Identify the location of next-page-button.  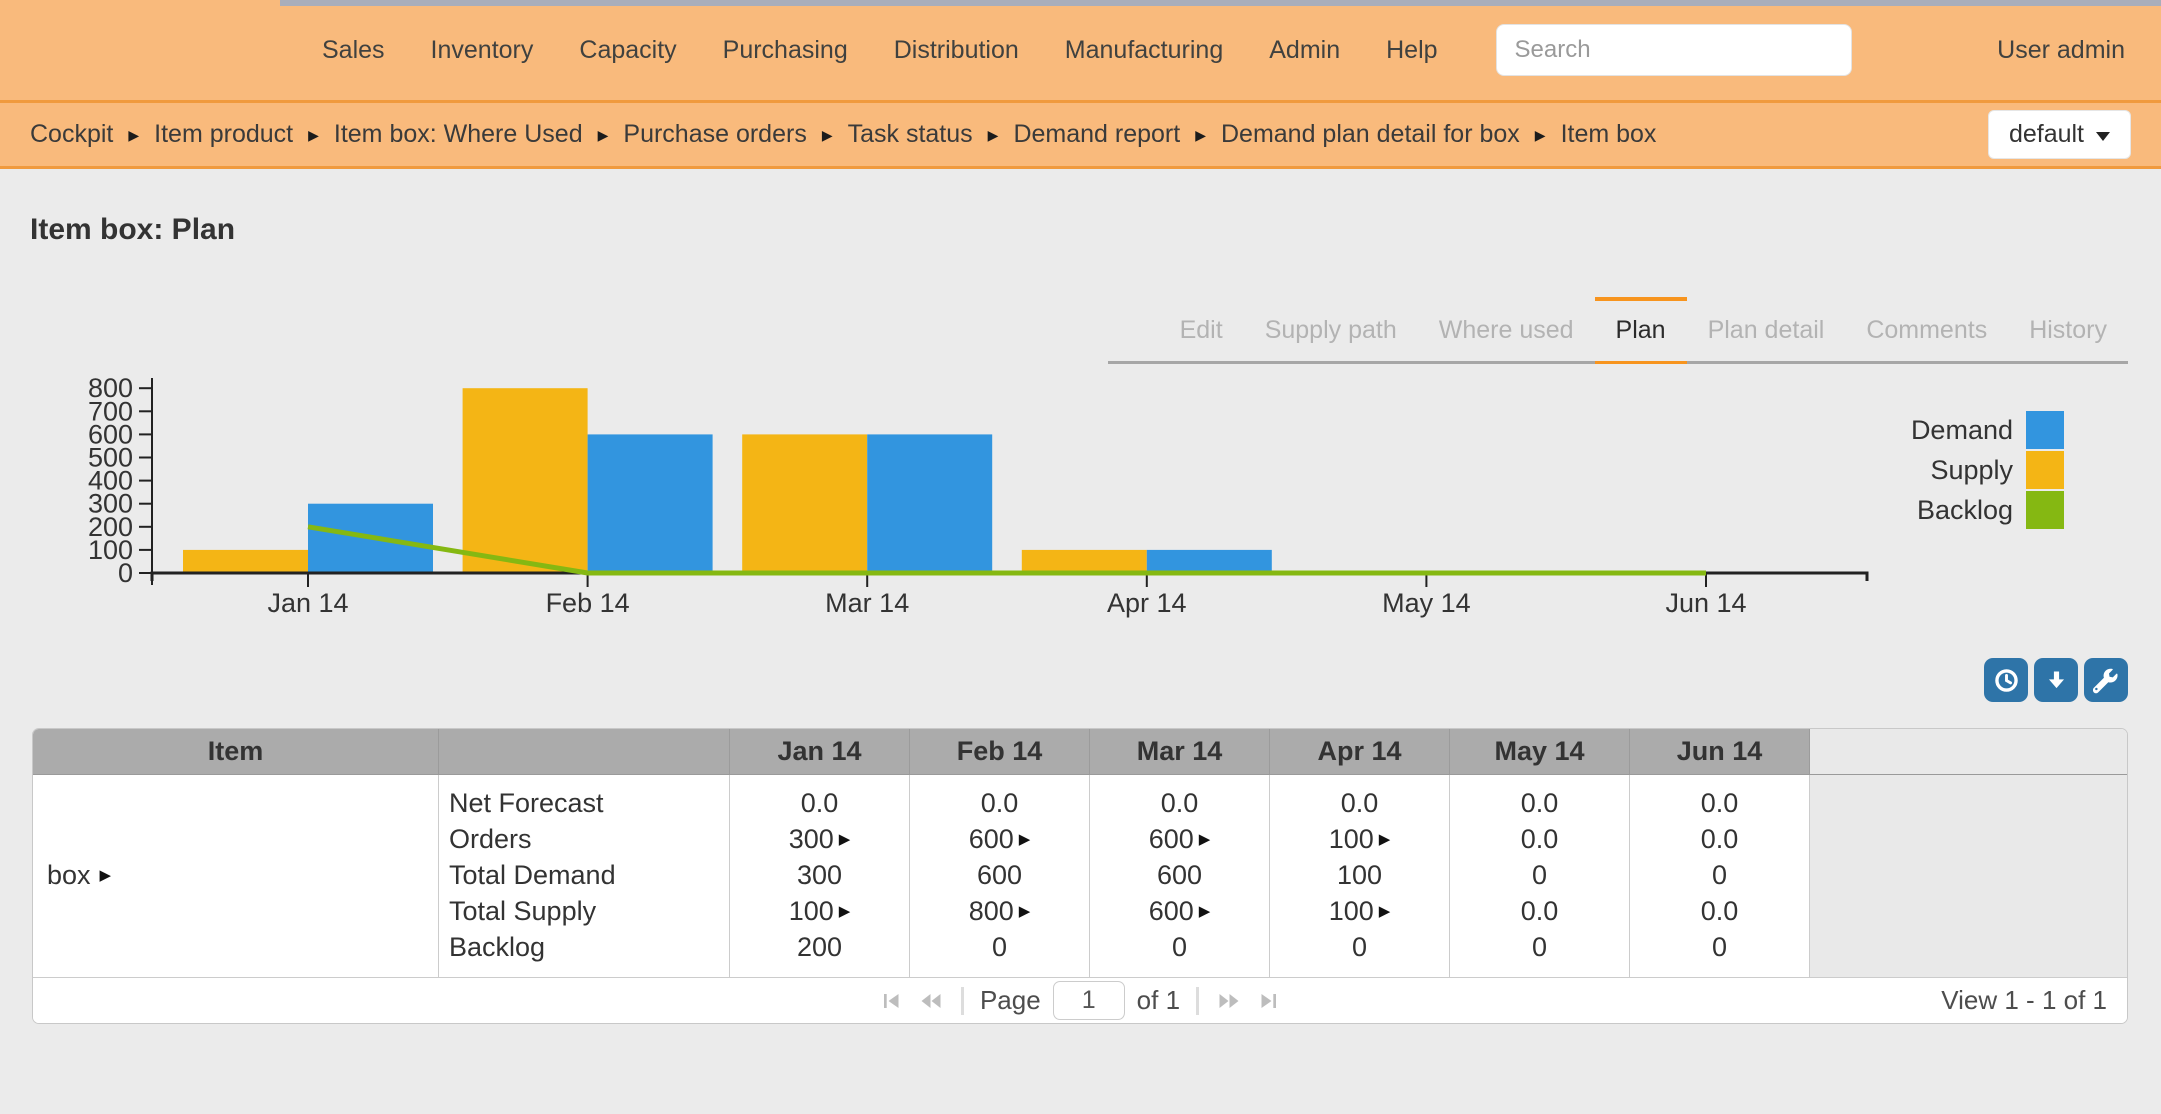
(1229, 1001).